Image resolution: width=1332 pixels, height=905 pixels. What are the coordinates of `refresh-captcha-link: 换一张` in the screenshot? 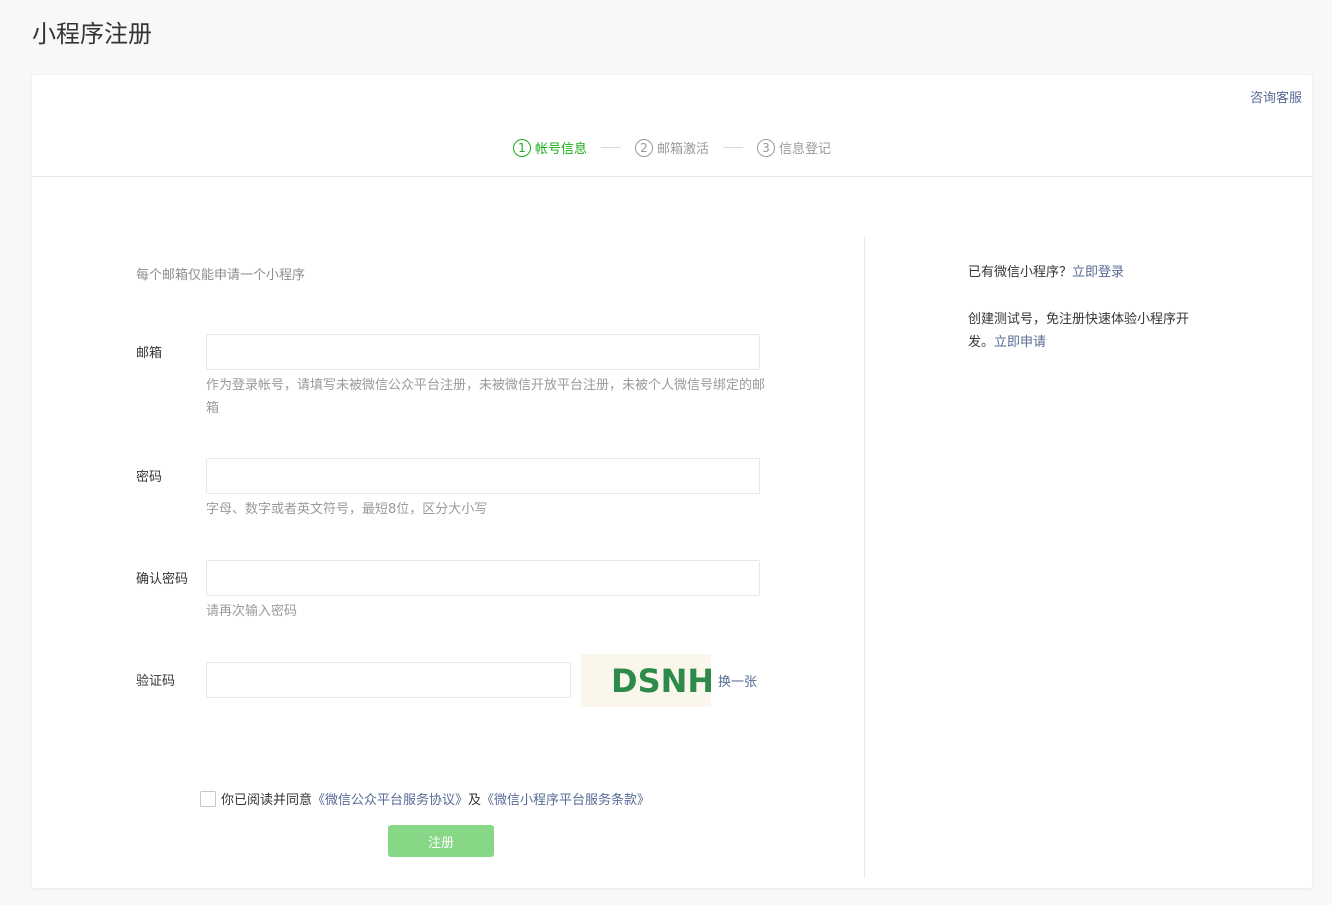 It's located at (737, 680).